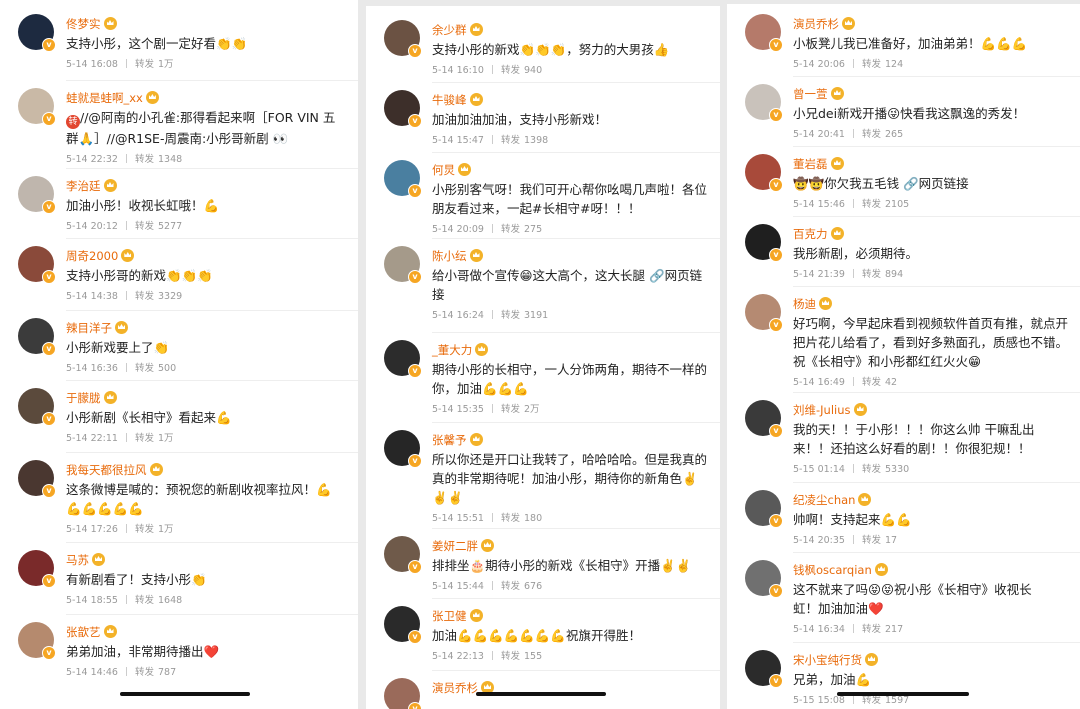 This screenshot has height=709, width=1080. Describe the element at coordinates (810, 94) in the screenshot. I see `username-link: 曾一萱` at that location.